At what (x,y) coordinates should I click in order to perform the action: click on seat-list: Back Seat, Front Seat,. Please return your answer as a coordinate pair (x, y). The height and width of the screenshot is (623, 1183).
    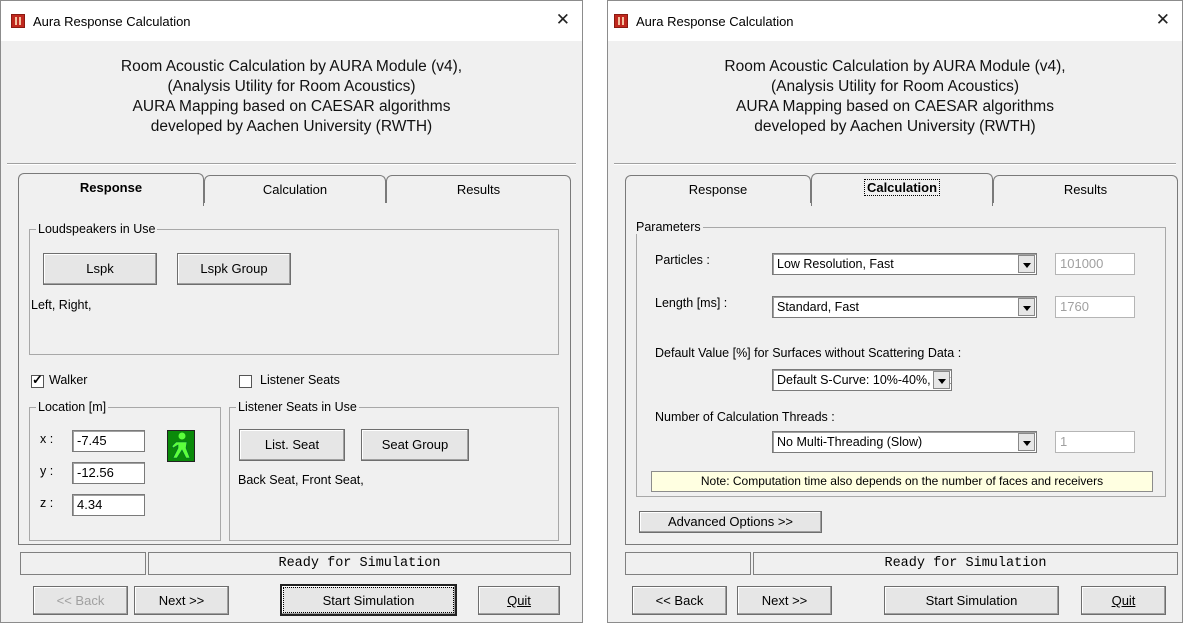
    Looking at the image, I should click on (301, 480).